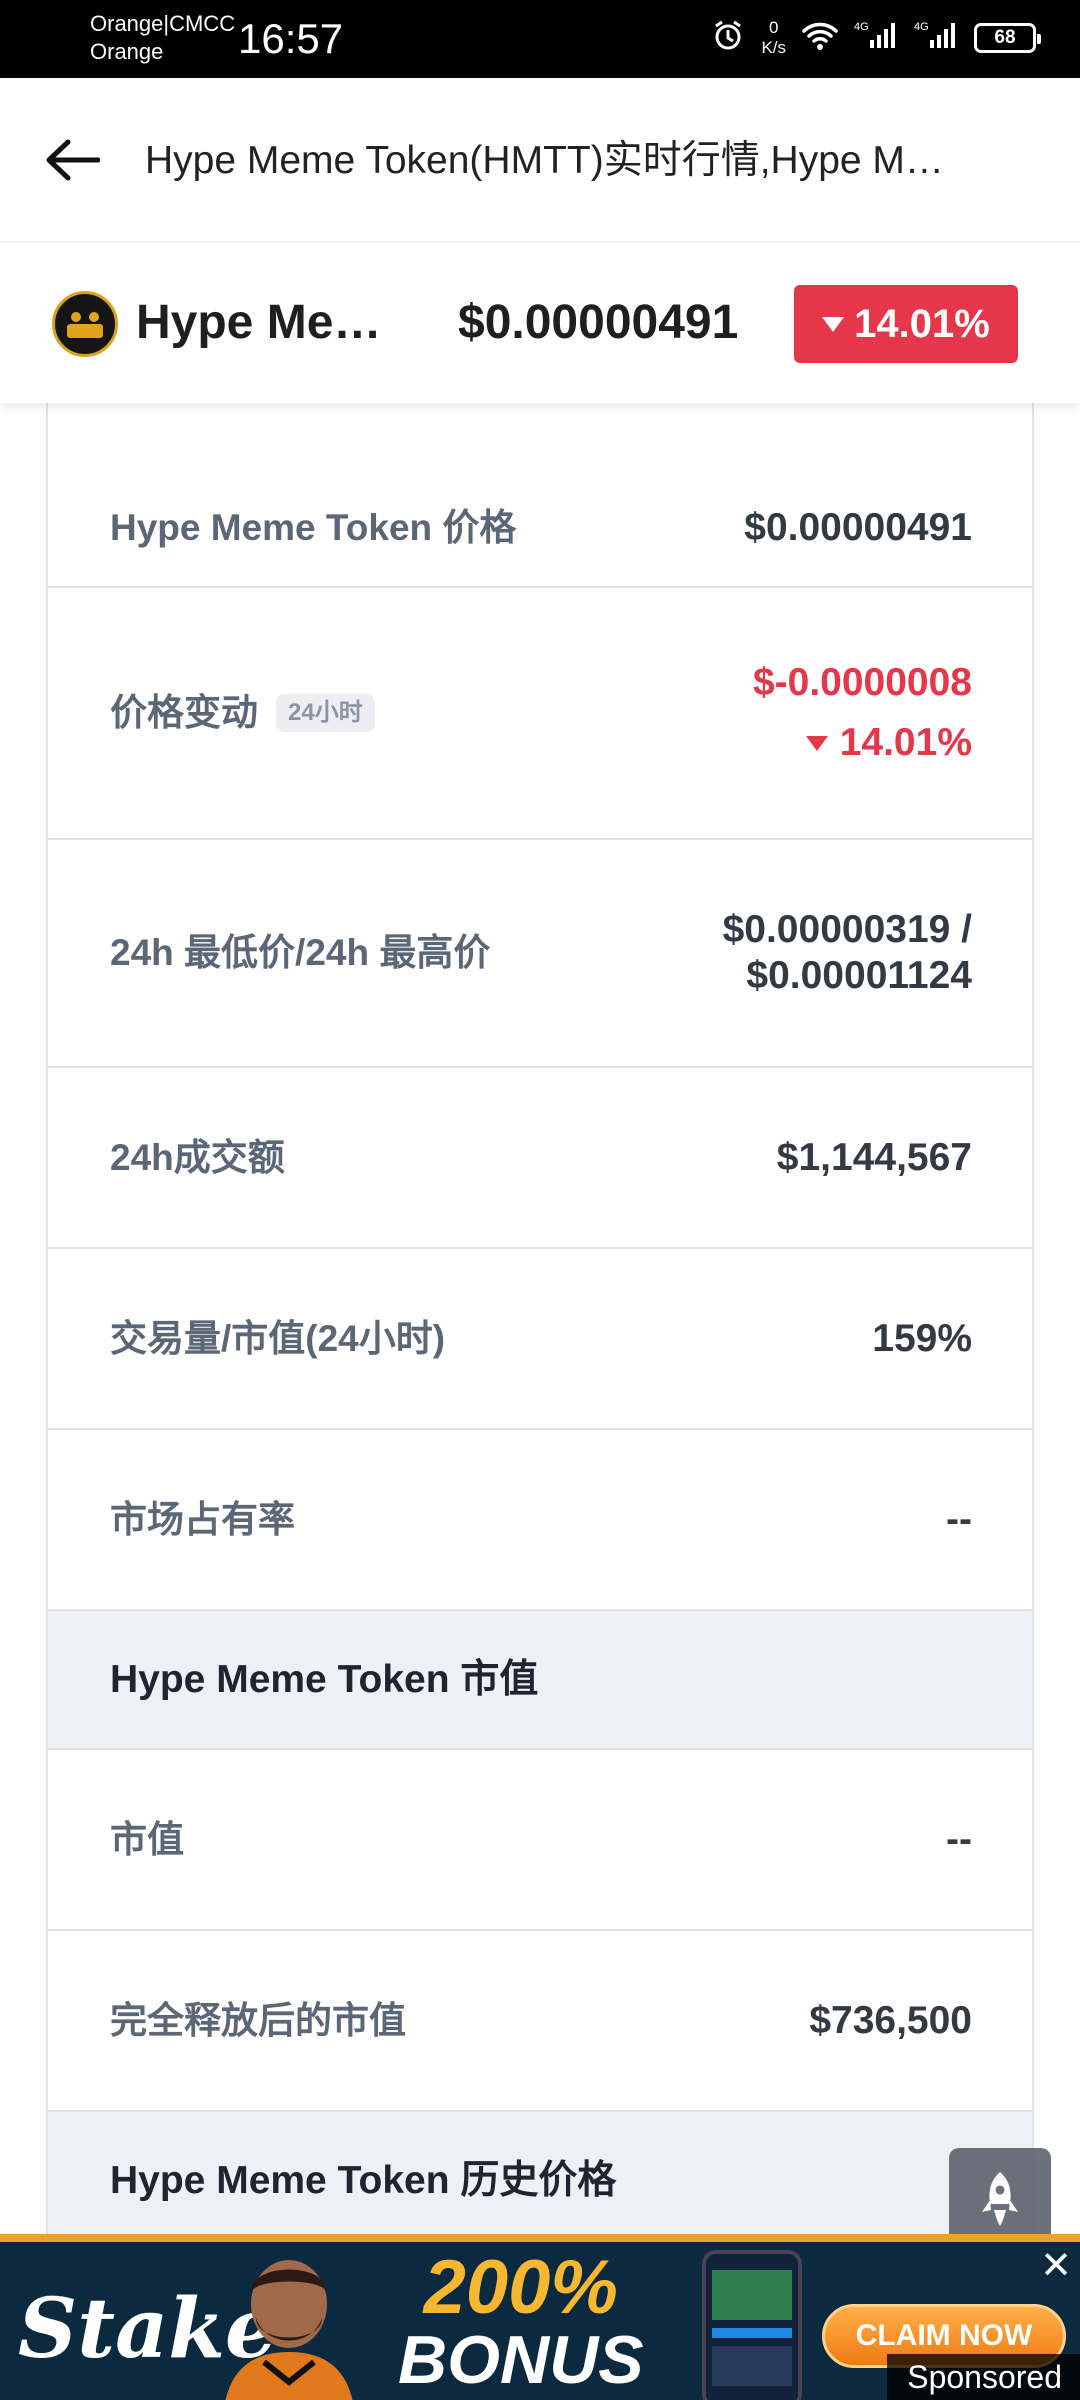  Describe the element at coordinates (862, 713) in the screenshot. I see `stat-value-change: $-0.0000008 14.01%` at that location.